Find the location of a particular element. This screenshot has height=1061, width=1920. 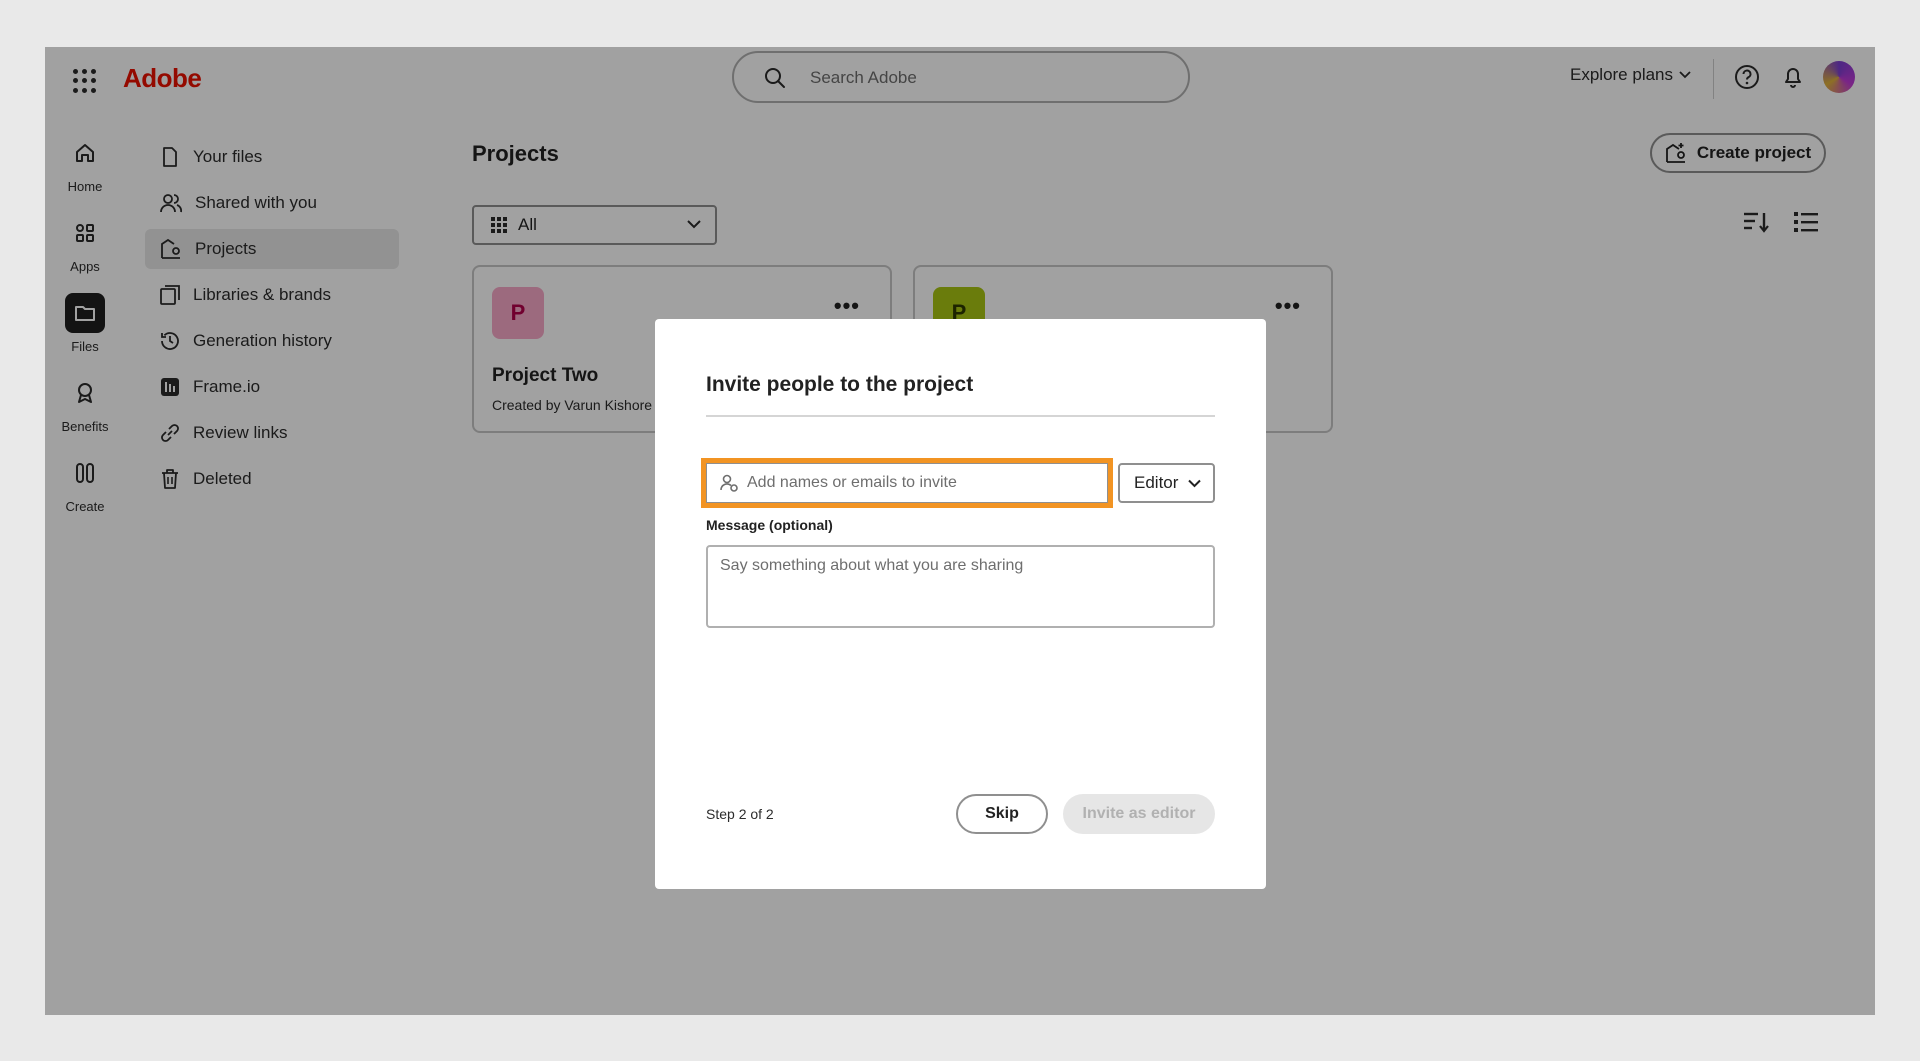

dialog-title: Invite people to the project is located at coordinates (840, 384).